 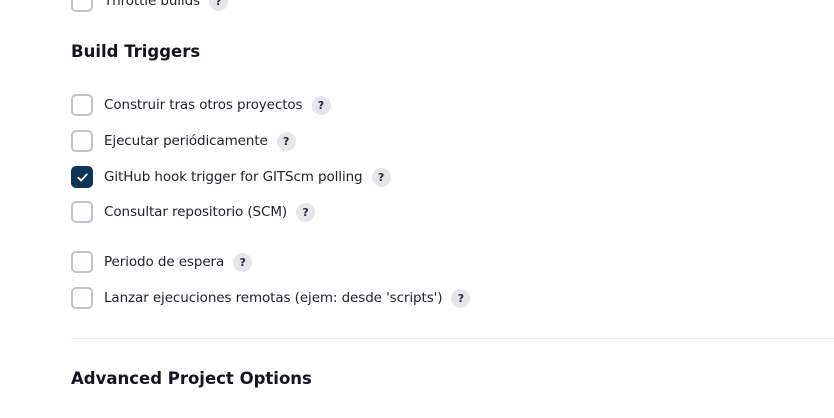 I want to click on trigger-build-after-other-projects: Construir tras otros proyectos ?, so click(x=201, y=105).